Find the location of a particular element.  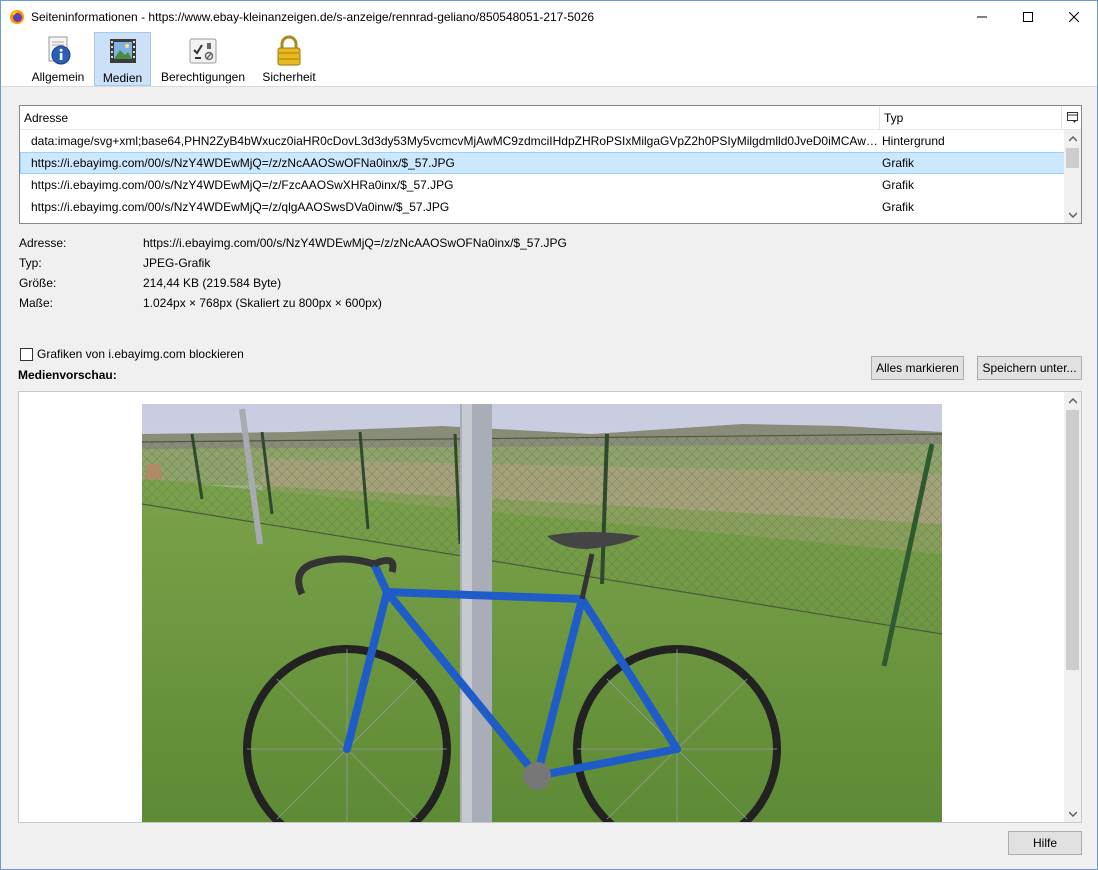

detail-value: 214,44 KB (219.584 Byte) is located at coordinates (212, 283).